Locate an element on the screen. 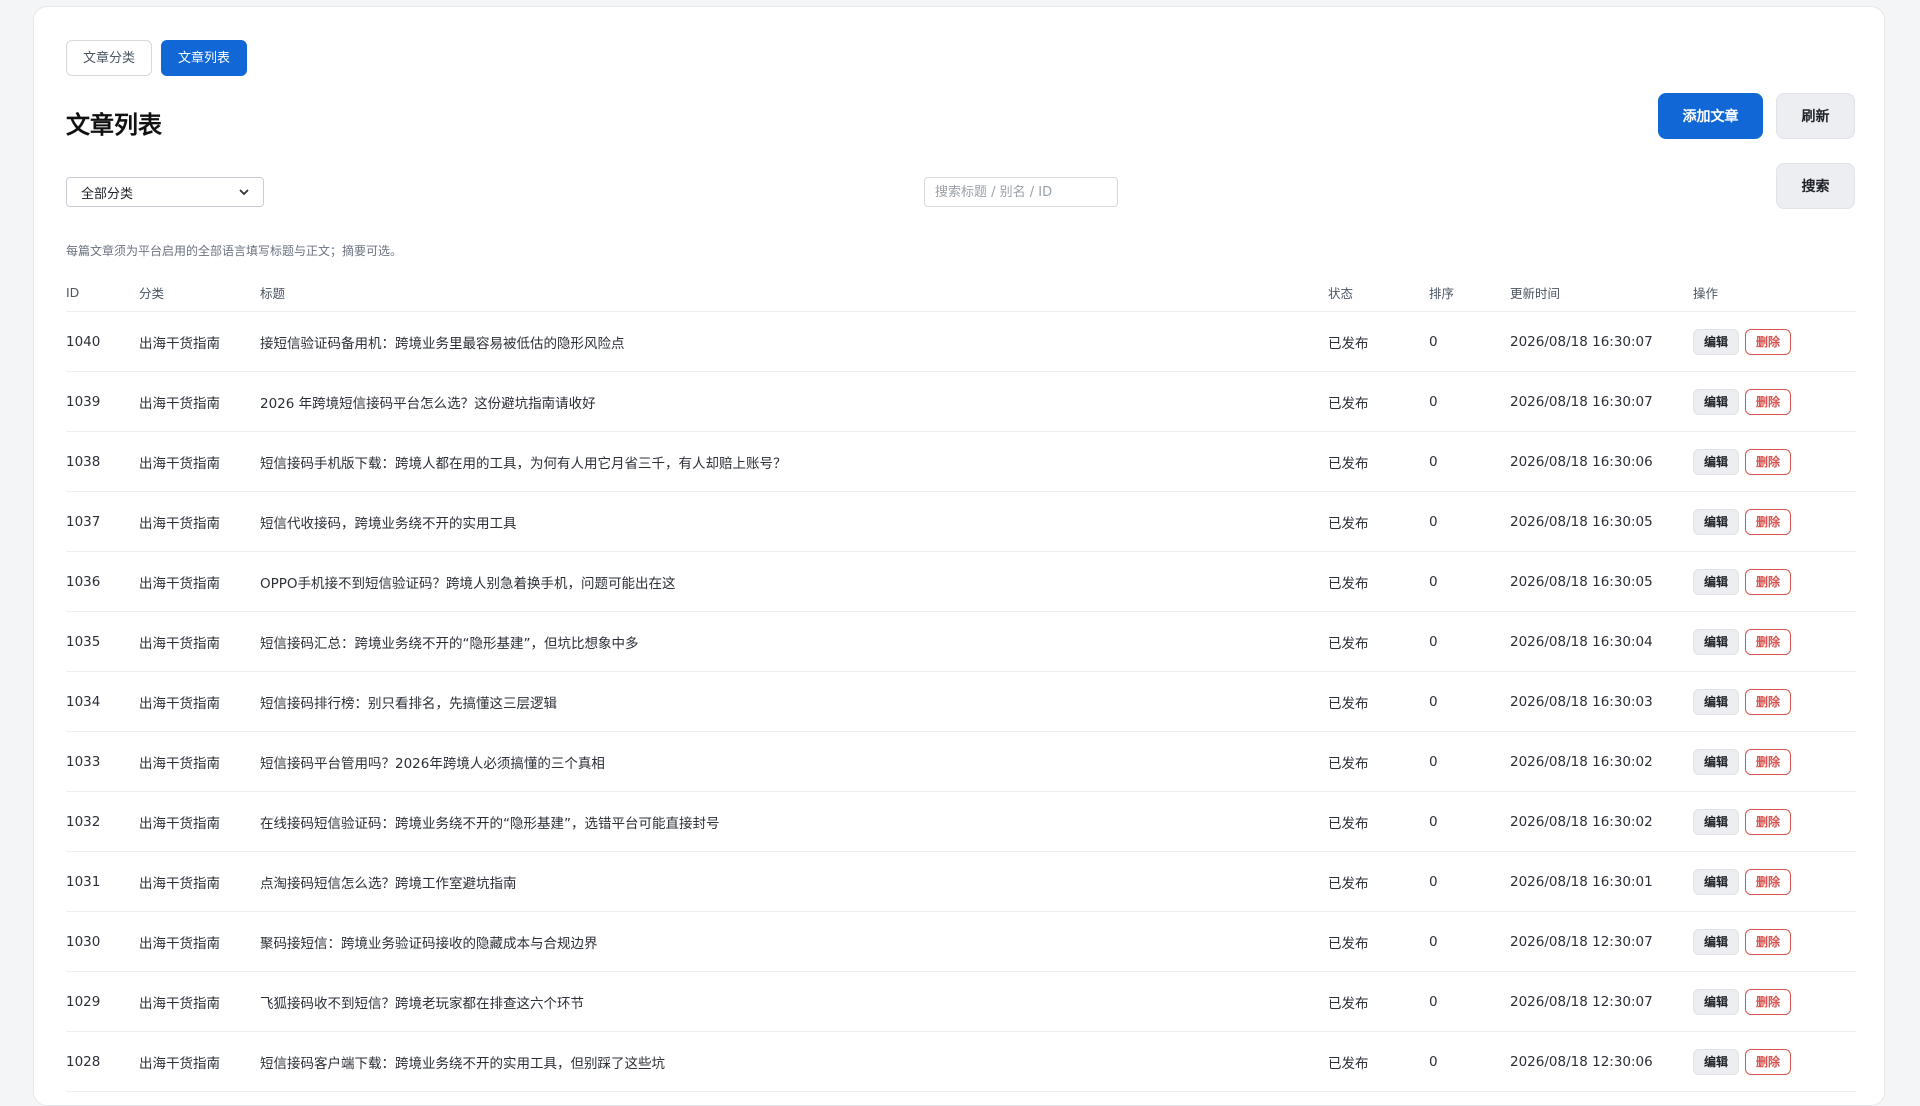 The width and height of the screenshot is (1920, 1106). column-header-status: 状态 is located at coordinates (1378, 292).